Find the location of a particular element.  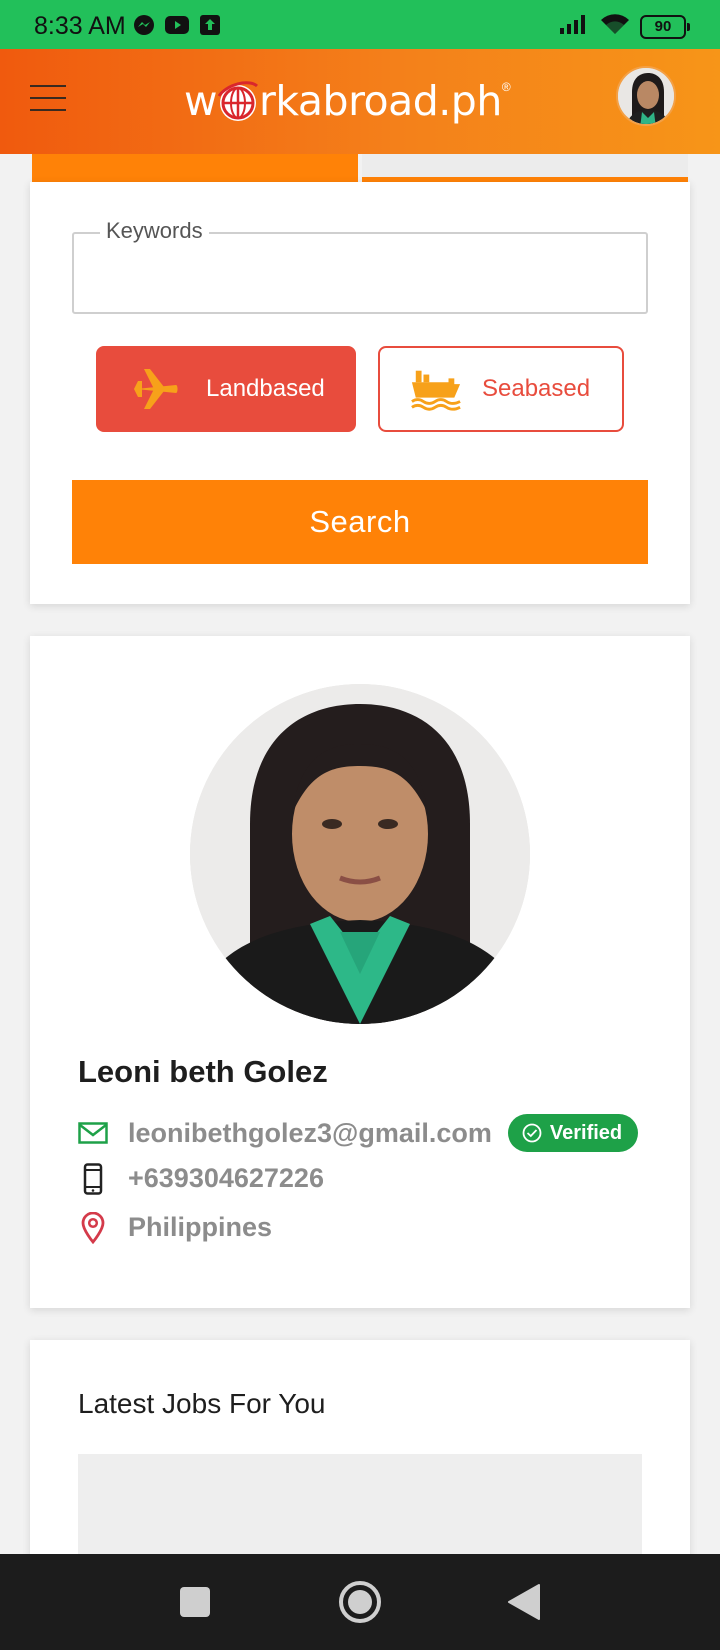

keywords-label: Keywords is located at coordinates (154, 231).